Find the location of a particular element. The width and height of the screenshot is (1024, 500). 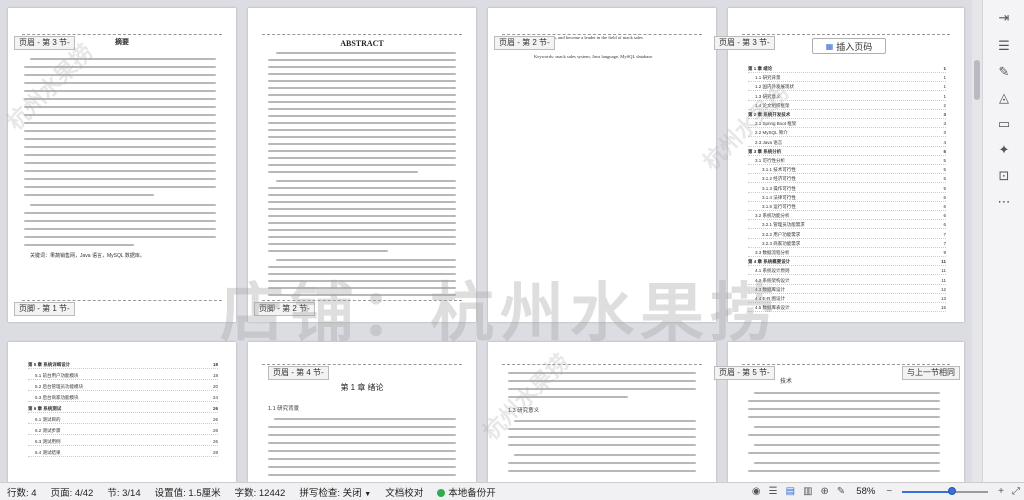

web-view-icon: ⊕ is located at coordinates (825, 491).